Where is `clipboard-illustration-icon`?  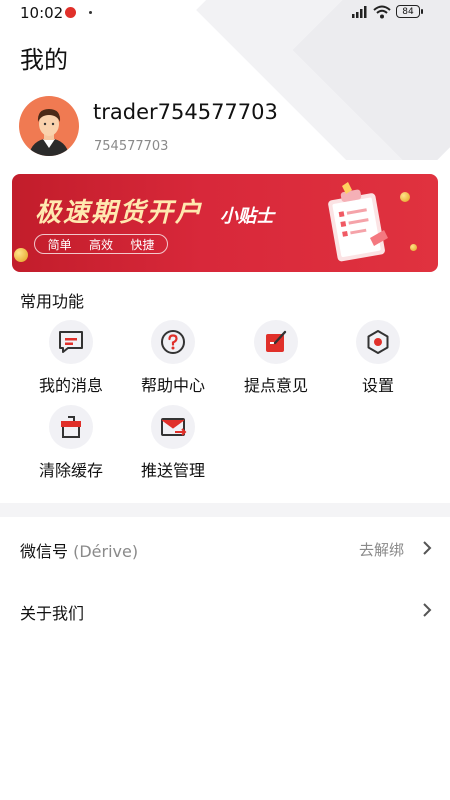 clipboard-illustration-icon is located at coordinates (358, 222).